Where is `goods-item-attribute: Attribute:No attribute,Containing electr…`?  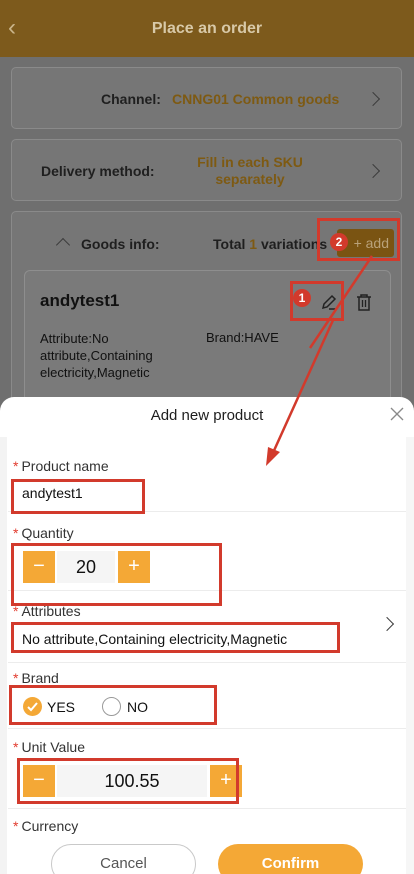
goods-item-attribute: Attribute:No attribute,Containing electr… is located at coordinates (96, 355).